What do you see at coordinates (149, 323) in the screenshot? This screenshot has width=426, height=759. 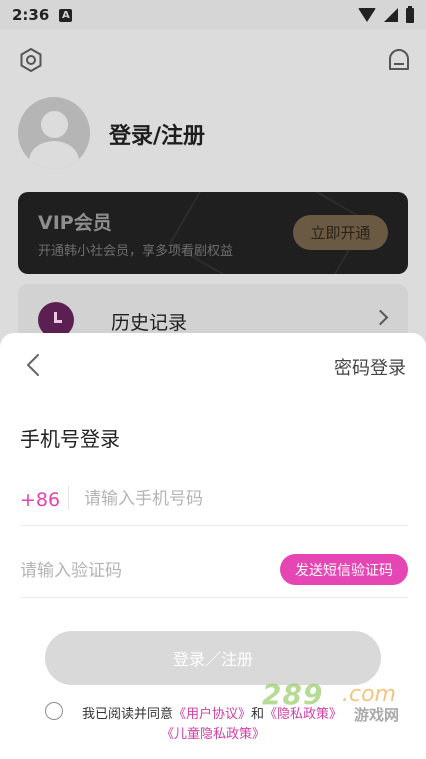 I see `history-label: 历史记录` at bounding box center [149, 323].